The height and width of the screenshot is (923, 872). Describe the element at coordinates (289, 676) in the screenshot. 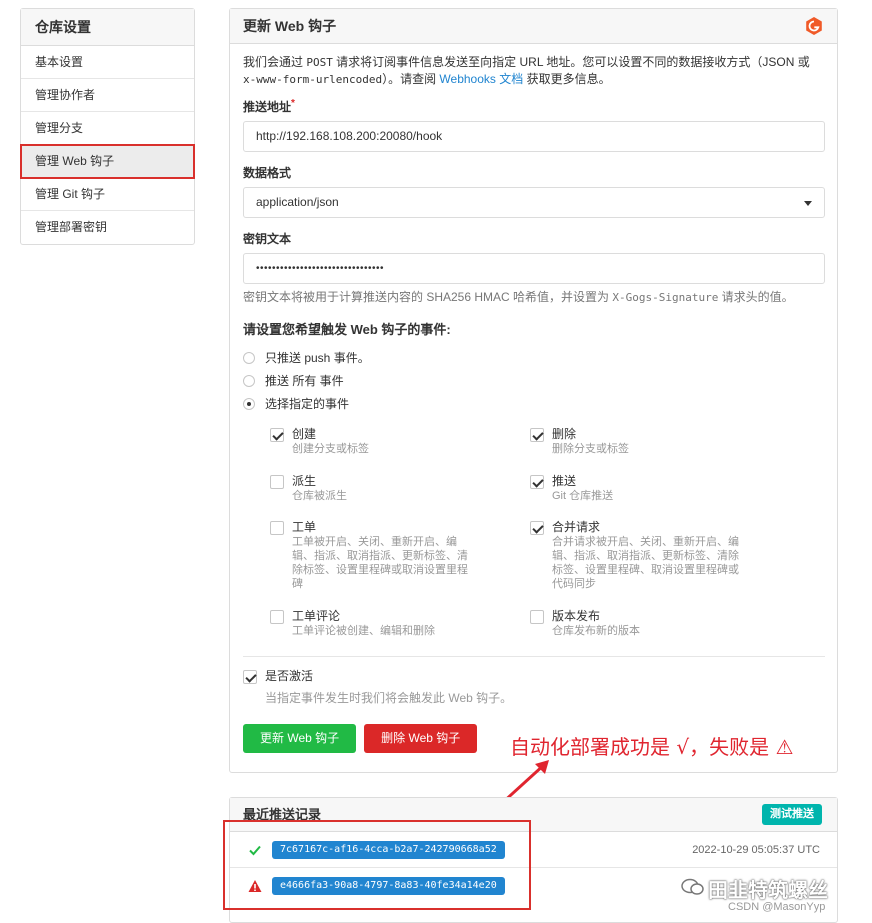

I see `active-label: 是否激活` at that location.